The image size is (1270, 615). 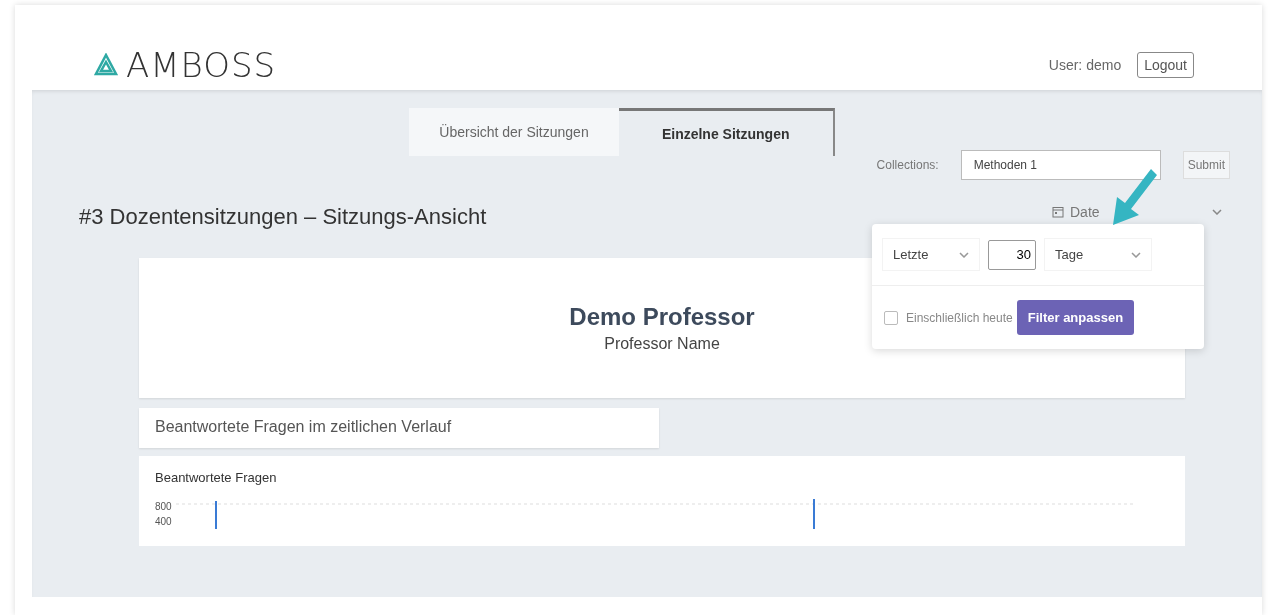 I want to click on y-axis-label: 800, so click(x=163, y=507).